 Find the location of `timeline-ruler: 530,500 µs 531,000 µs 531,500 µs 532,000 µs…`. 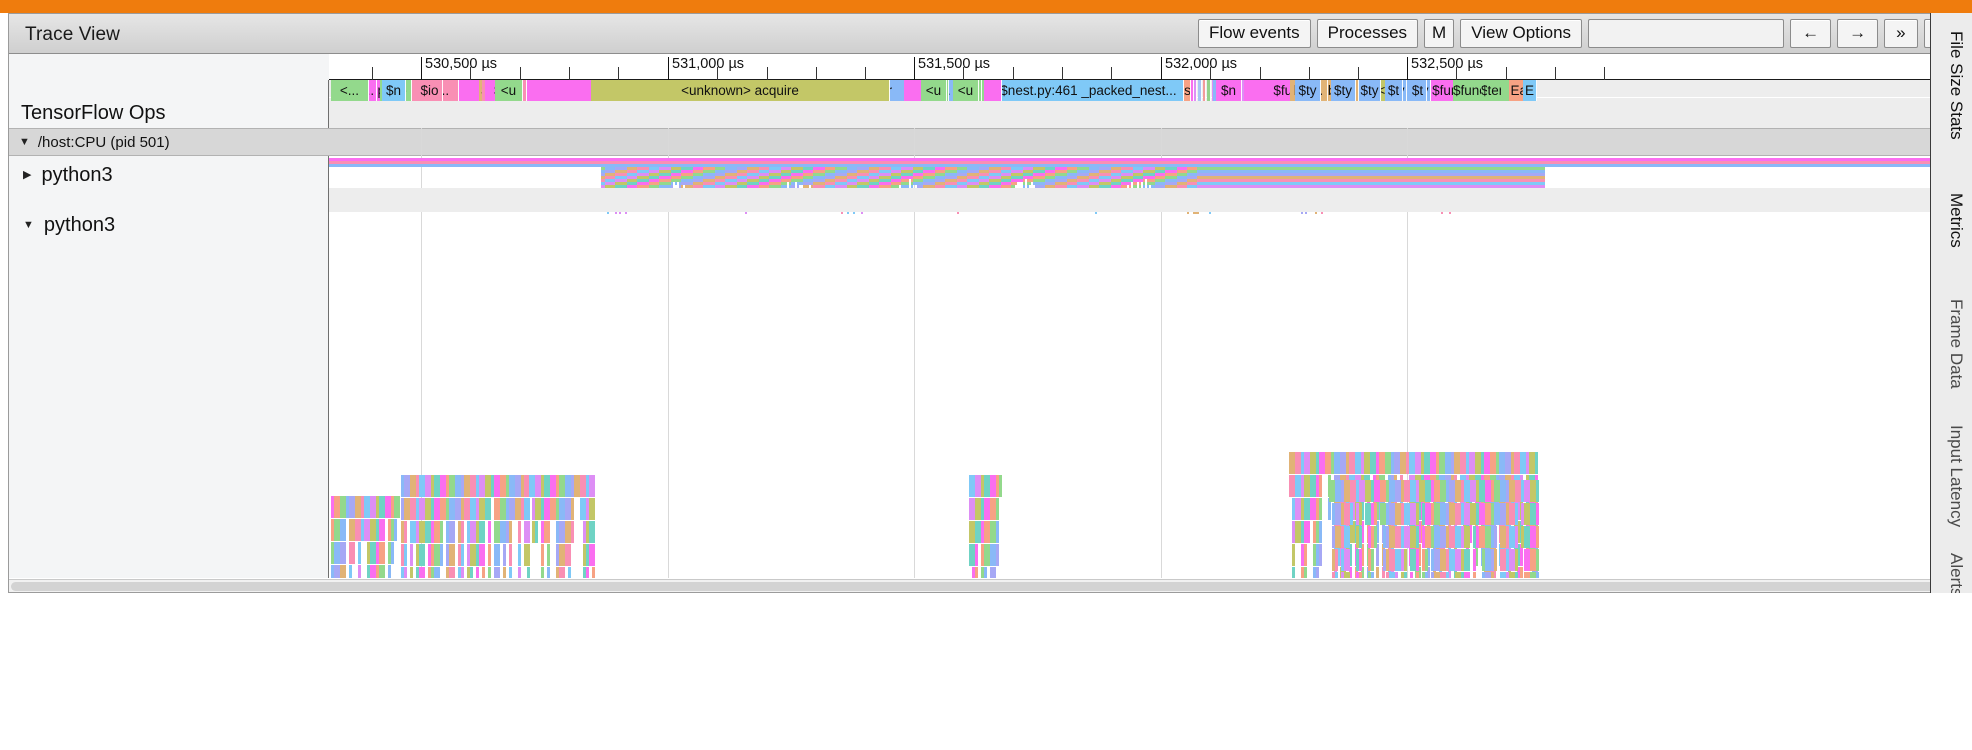

timeline-ruler: 530,500 µs 531,000 µs 531,500 µs 532,000 µs… is located at coordinates (986, 67).